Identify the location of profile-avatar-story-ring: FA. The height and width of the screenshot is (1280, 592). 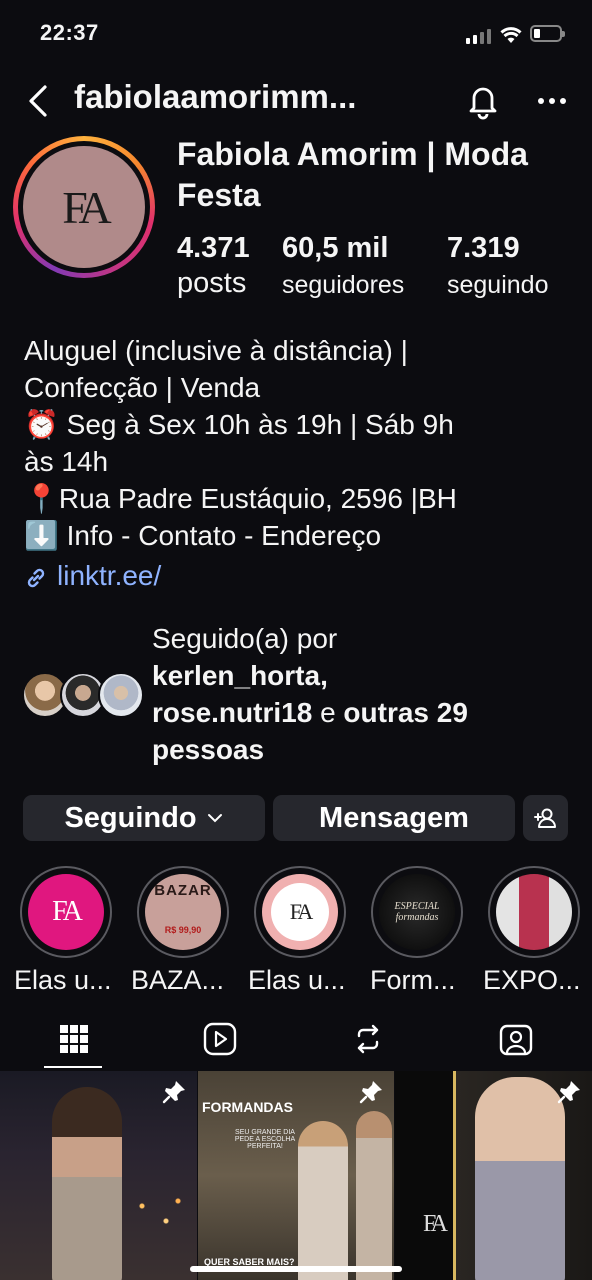
(84, 207).